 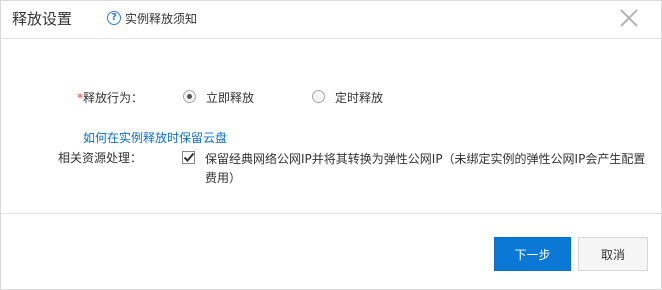 I want to click on close-icon, so click(x=629, y=18).